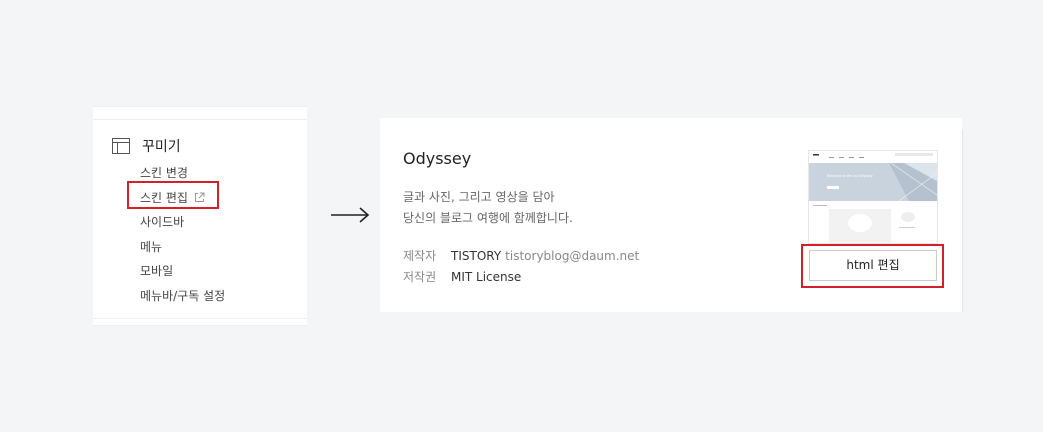  I want to click on sidebar-panel: 꾸미기 스킨 변경 스킨 편집 사이드바 메뉴 모바일 메뉴바/구독 설정, so click(200, 216).